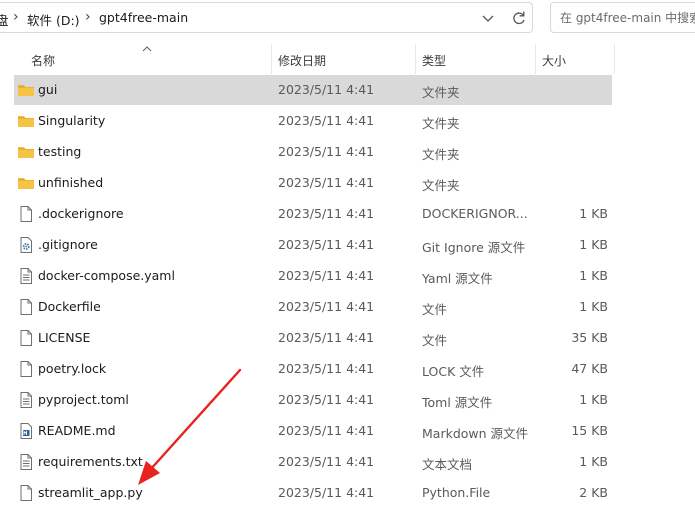 This screenshot has width=695, height=516. What do you see at coordinates (77, 430) in the screenshot?
I see `file-name: README.md` at bounding box center [77, 430].